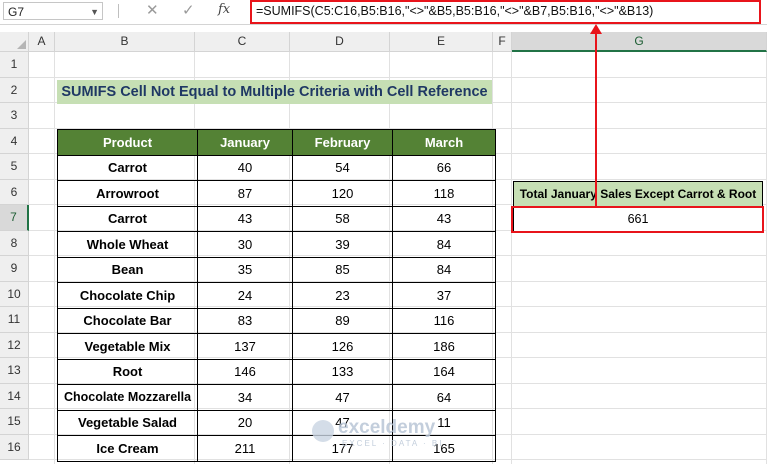 This screenshot has height=464, width=767. Describe the element at coordinates (14, 141) in the screenshot. I see `row-header-4: 4` at that location.